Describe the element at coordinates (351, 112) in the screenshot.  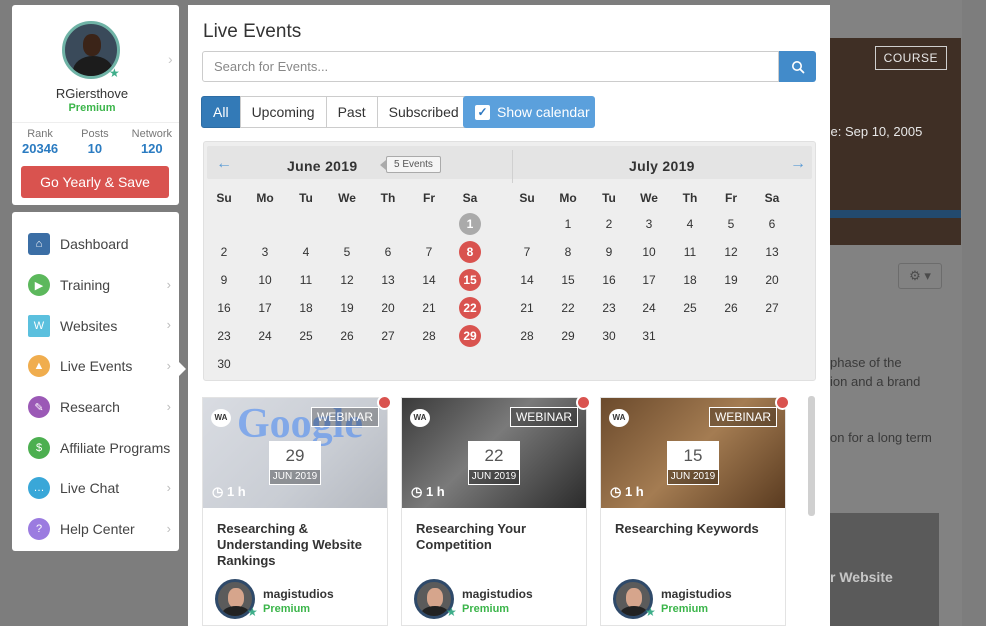
I see `tab-past: Past` at that location.